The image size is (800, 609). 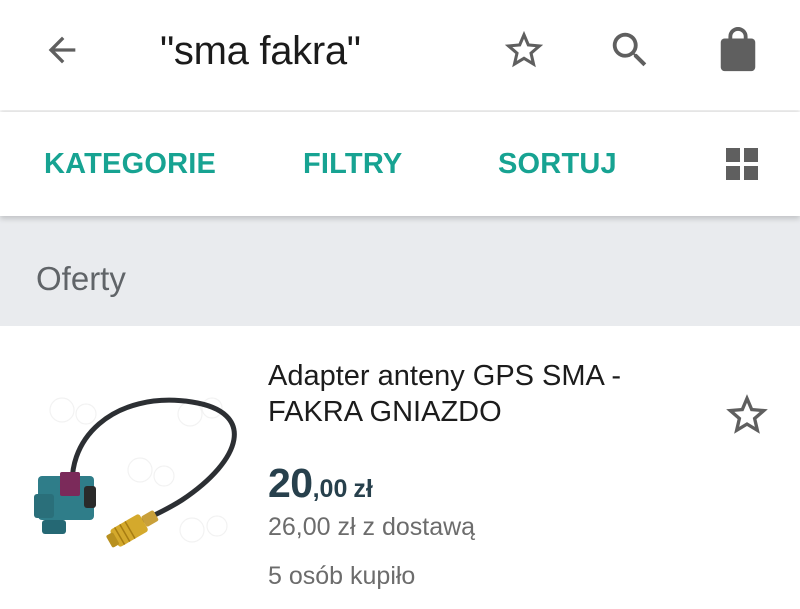 What do you see at coordinates (330, 489) in the screenshot?
I see `price-decimal: ,00` at bounding box center [330, 489].